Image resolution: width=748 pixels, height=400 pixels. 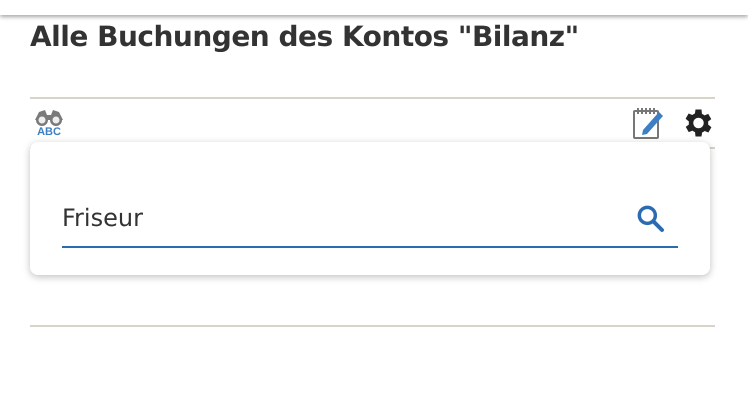 I want to click on page-title: Alle Buchungen des Kontos "Bilanz", so click(x=305, y=37).